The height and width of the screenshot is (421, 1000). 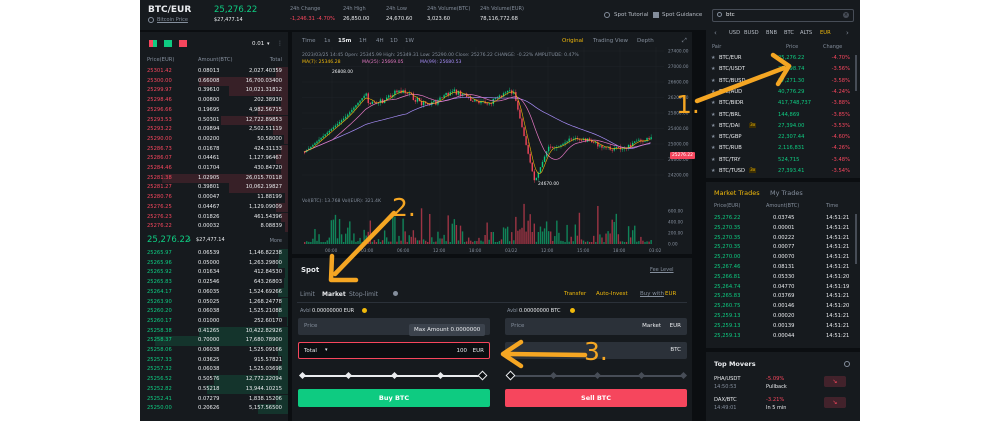 I want to click on transfer-link: Transfer, so click(x=575, y=294).